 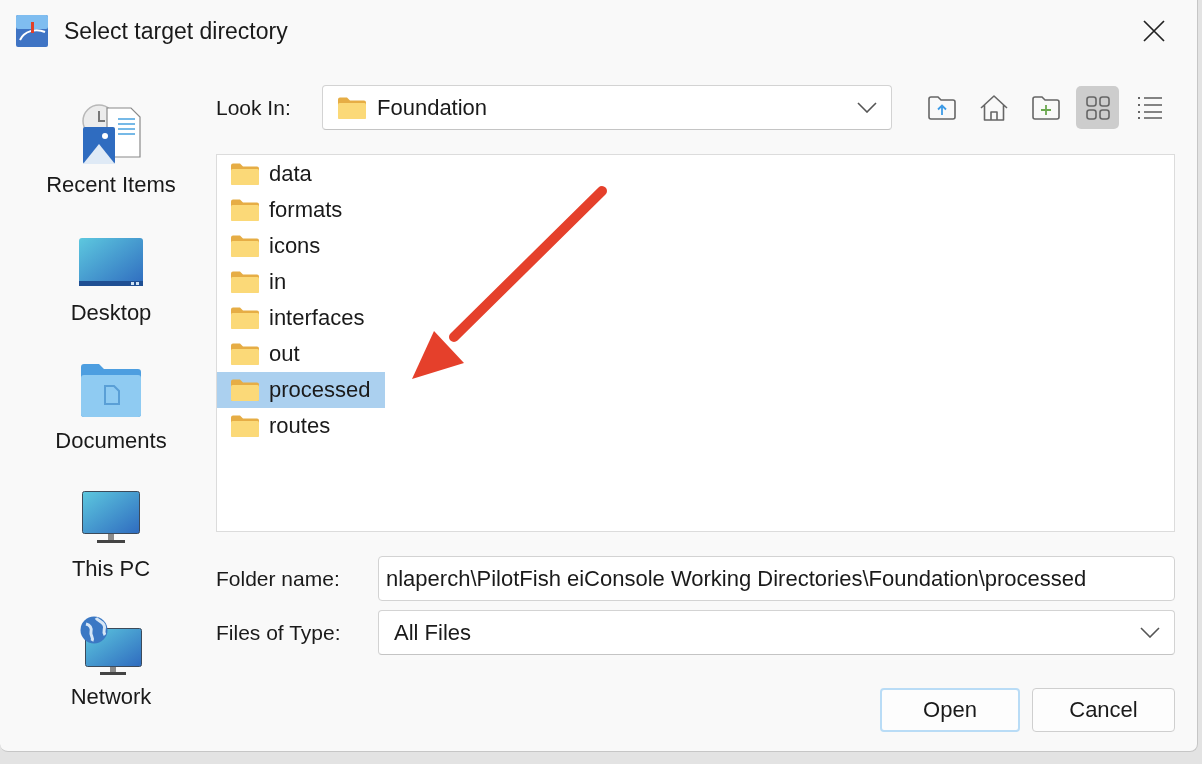 What do you see at coordinates (950, 710) in the screenshot?
I see `dialog-button: Open` at bounding box center [950, 710].